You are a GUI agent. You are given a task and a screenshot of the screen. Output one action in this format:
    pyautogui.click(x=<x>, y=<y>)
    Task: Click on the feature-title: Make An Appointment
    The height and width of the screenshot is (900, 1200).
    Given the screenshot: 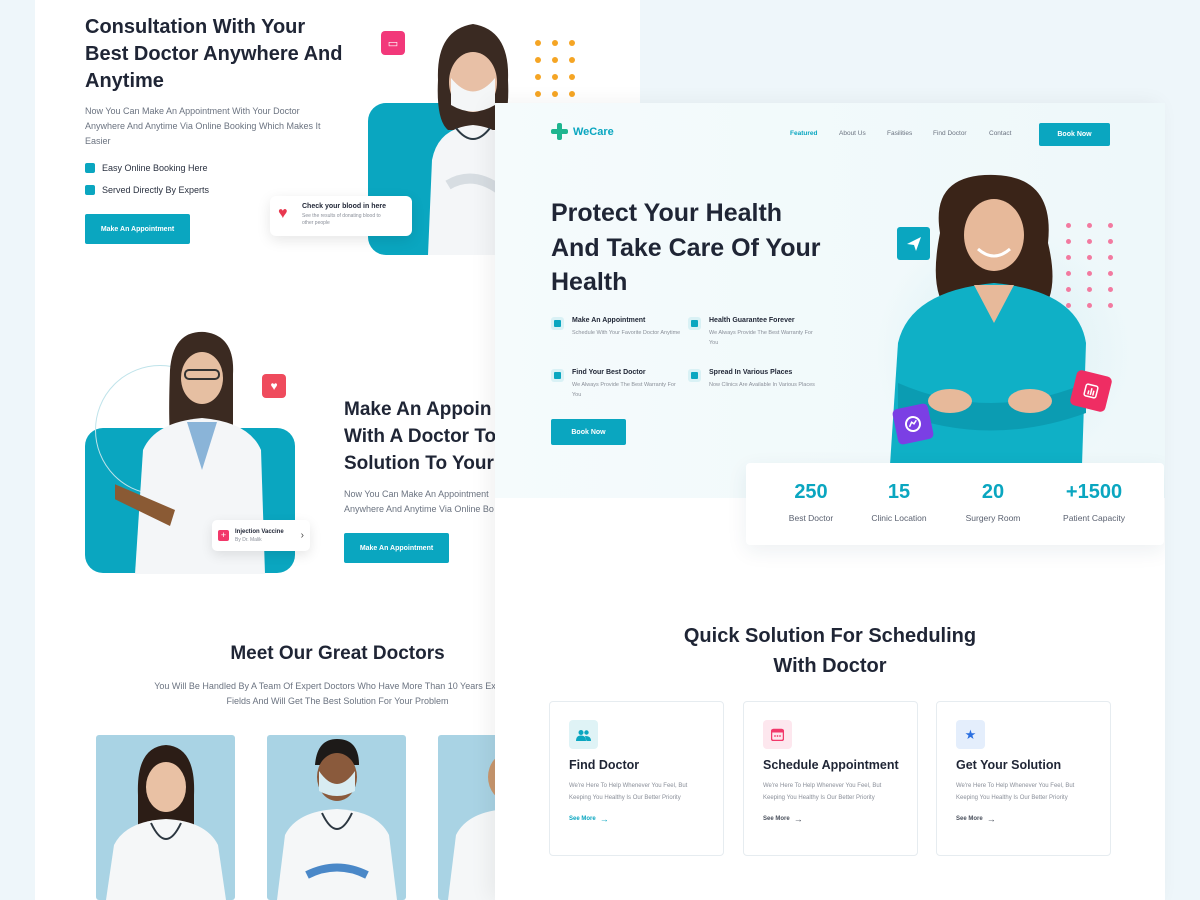 What is the action you would take?
    pyautogui.click(x=609, y=320)
    